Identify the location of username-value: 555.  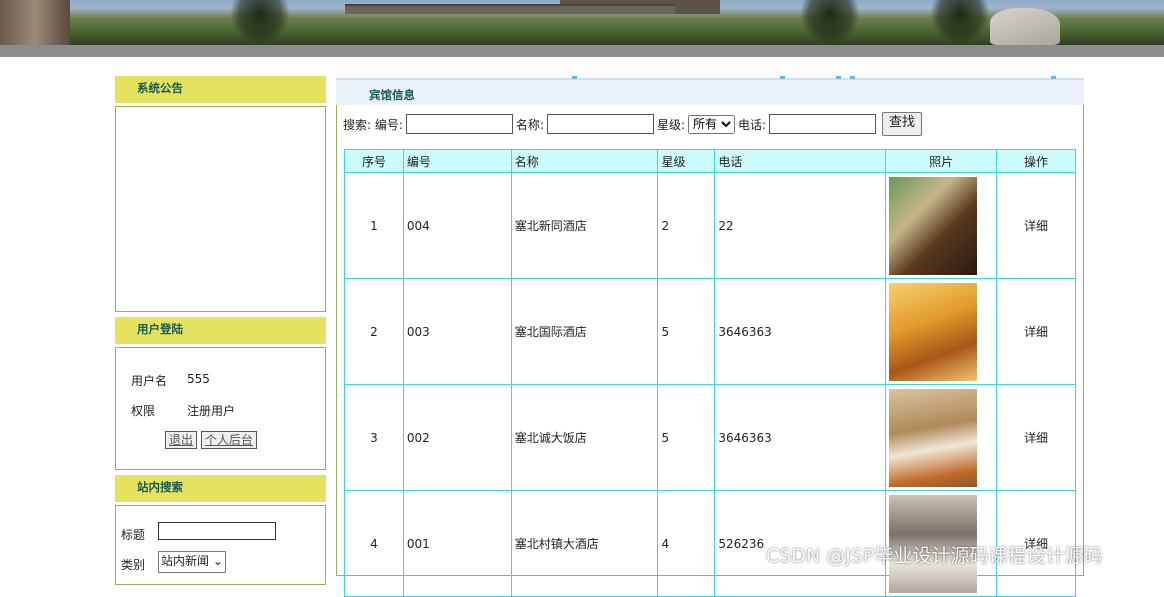
(198, 379).